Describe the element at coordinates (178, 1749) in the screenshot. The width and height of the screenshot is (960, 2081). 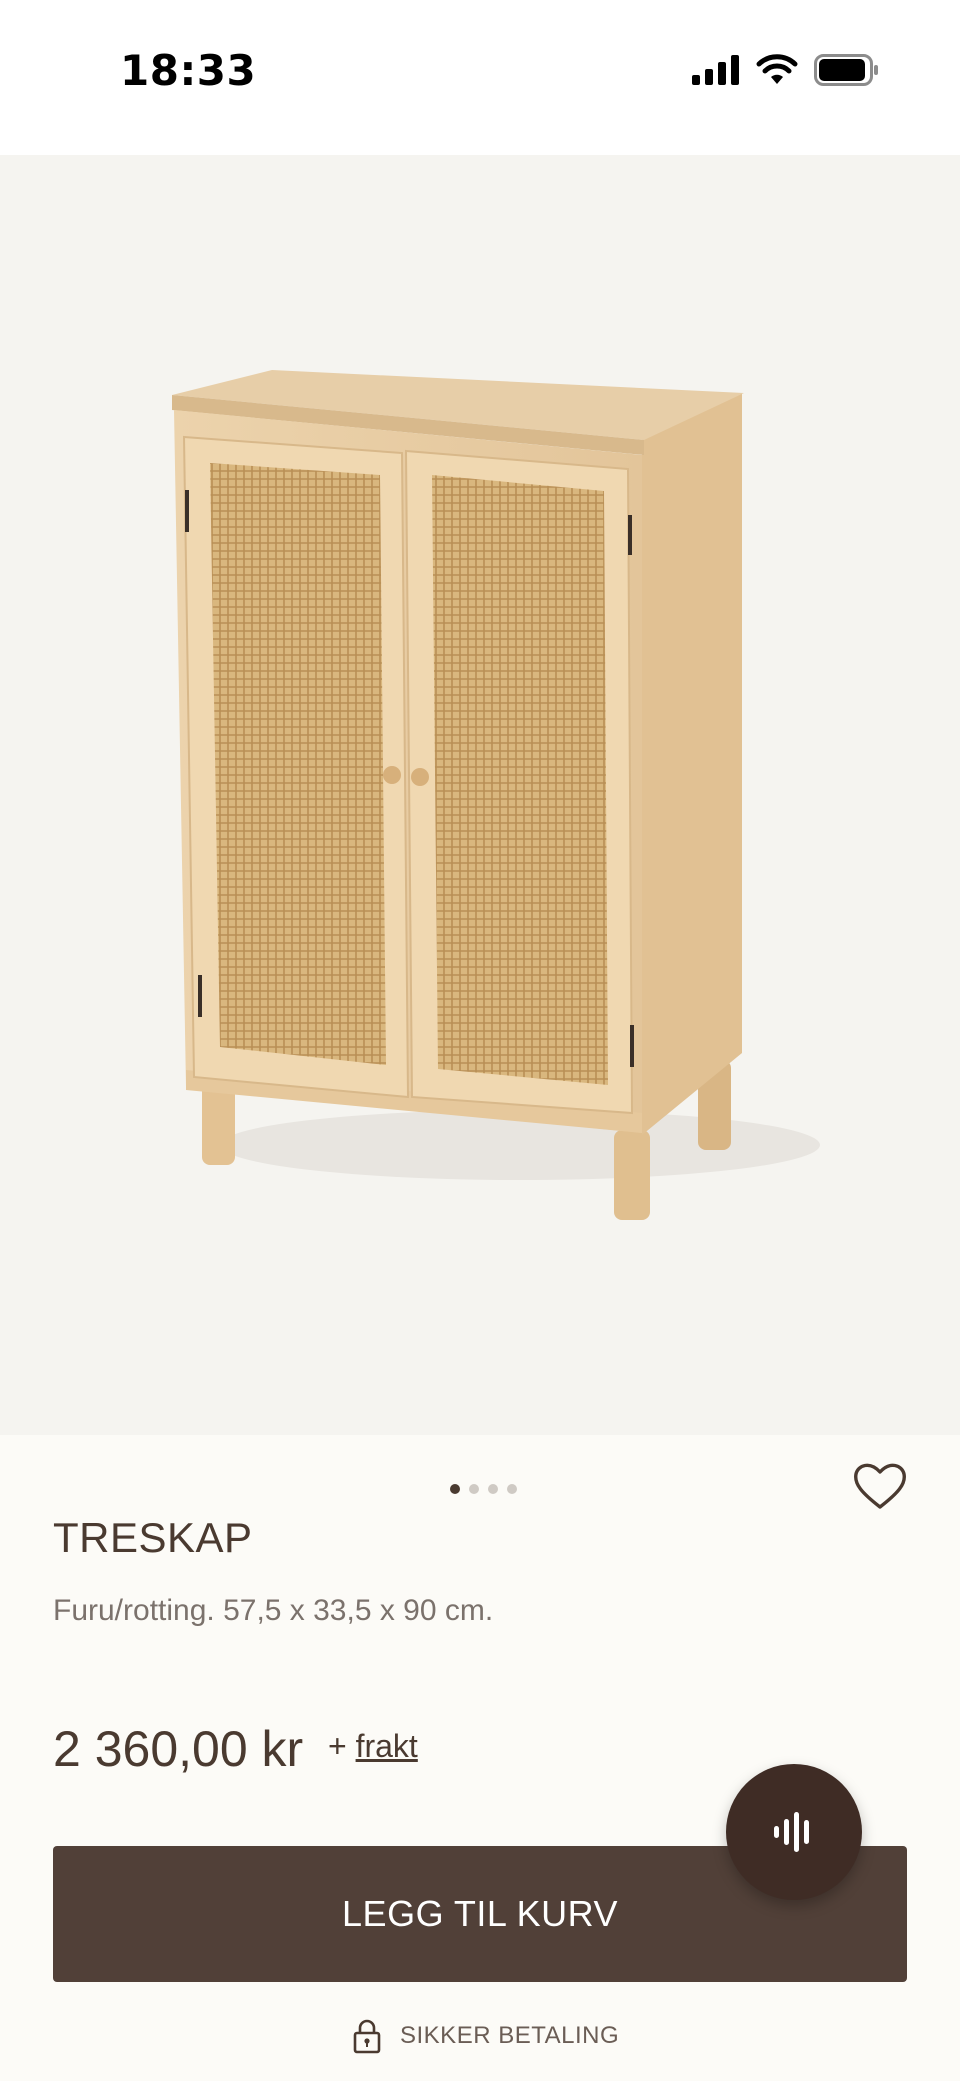
I see `product-price: 2 360,00 kr` at that location.